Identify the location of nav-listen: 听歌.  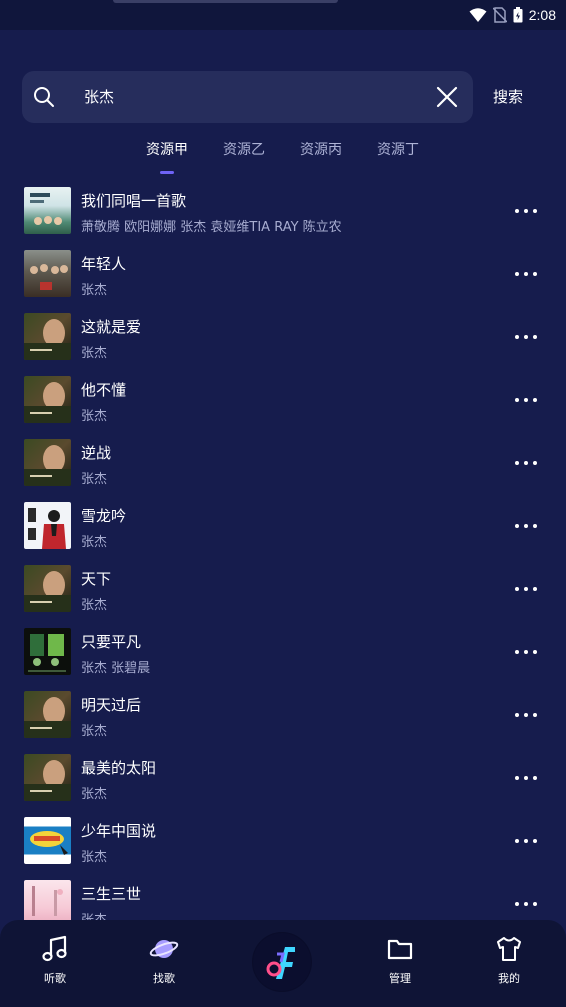
(55, 963).